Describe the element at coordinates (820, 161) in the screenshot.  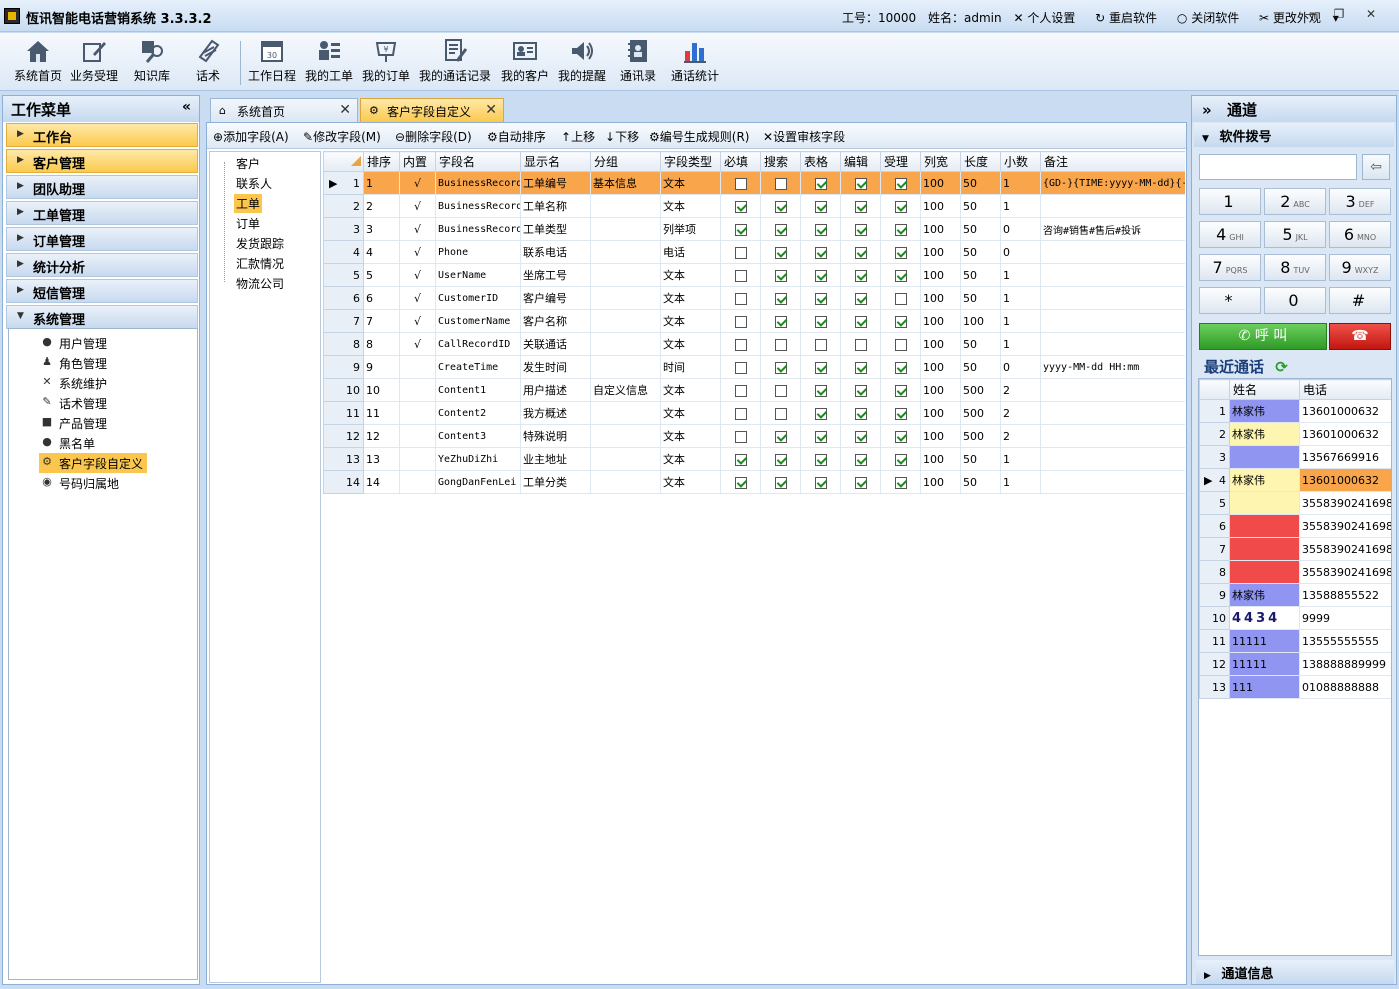
I see `column-header: 表格` at that location.